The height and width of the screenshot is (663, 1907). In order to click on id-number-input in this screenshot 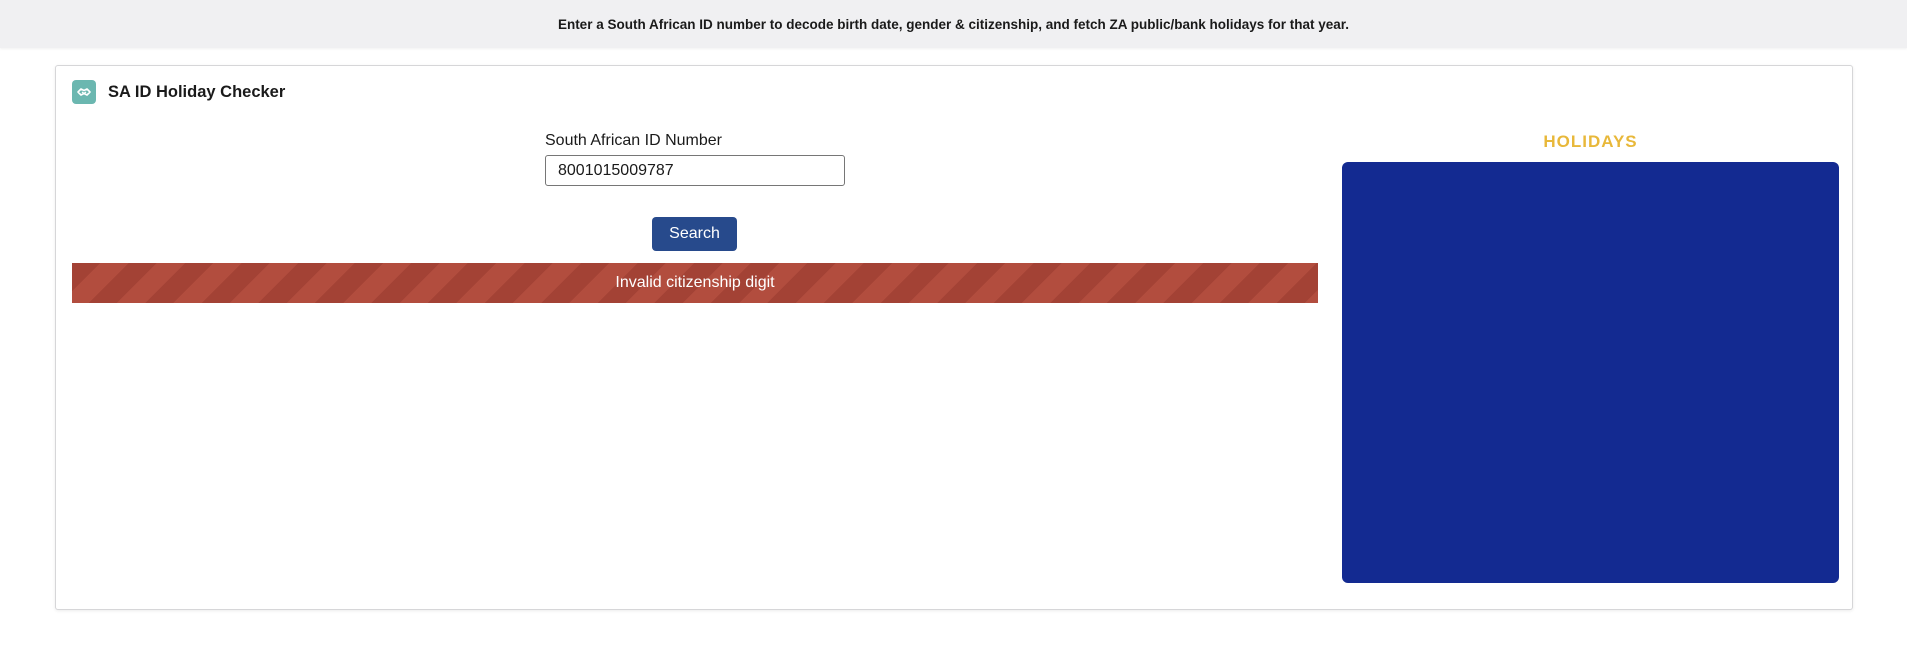, I will do `click(695, 170)`.